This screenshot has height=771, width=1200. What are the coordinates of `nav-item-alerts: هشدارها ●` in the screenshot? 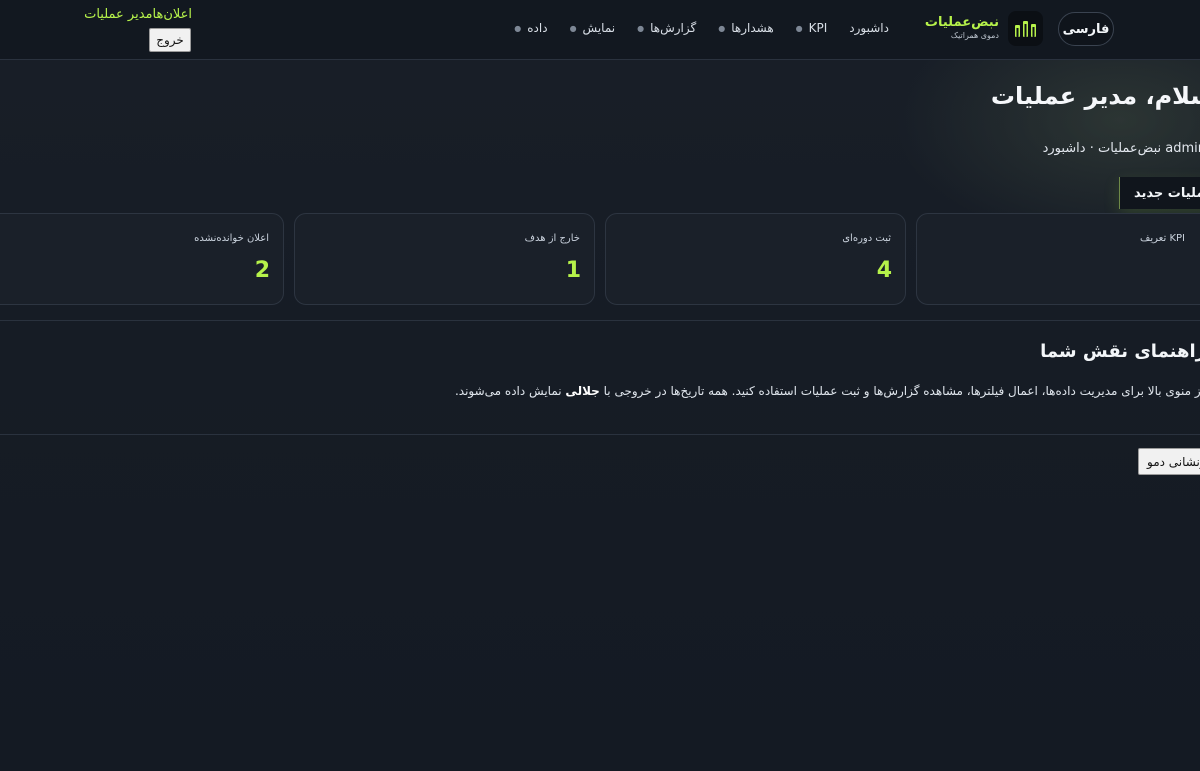 It's located at (745, 28).